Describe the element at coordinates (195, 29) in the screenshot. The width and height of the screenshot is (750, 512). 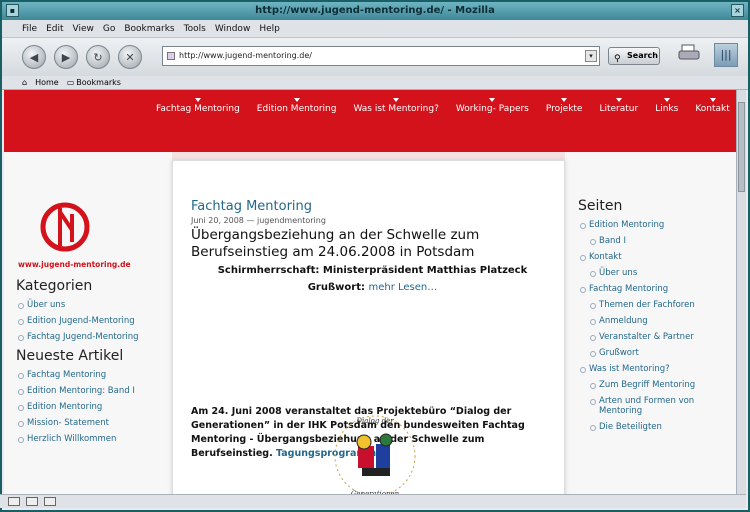
I see `menu-tools: Tools` at that location.